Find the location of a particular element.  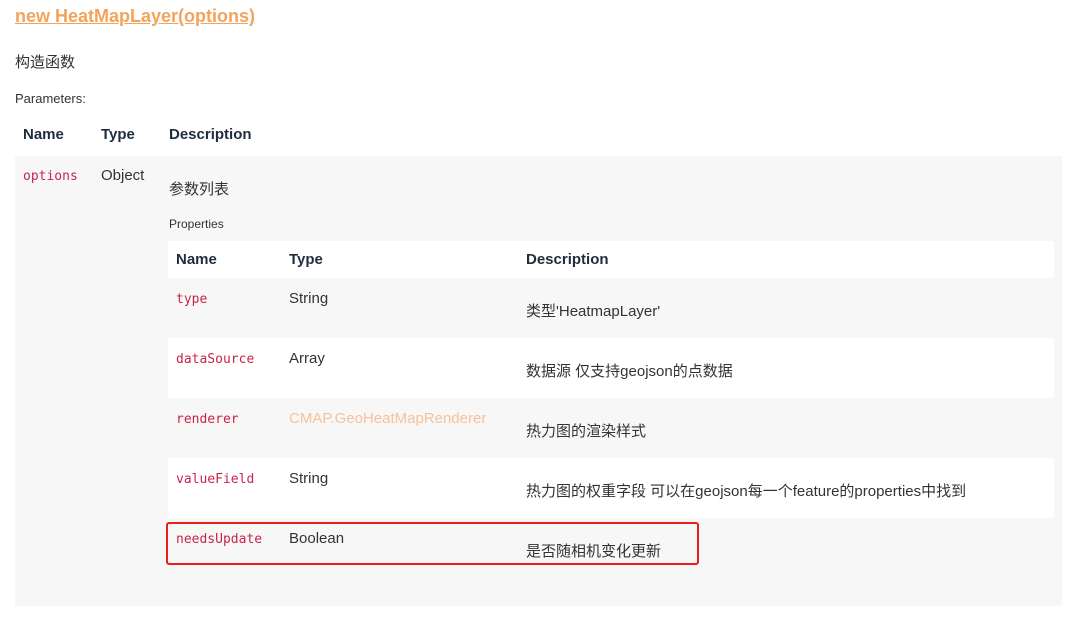

constructor-description: 构造函数 is located at coordinates (45, 62).